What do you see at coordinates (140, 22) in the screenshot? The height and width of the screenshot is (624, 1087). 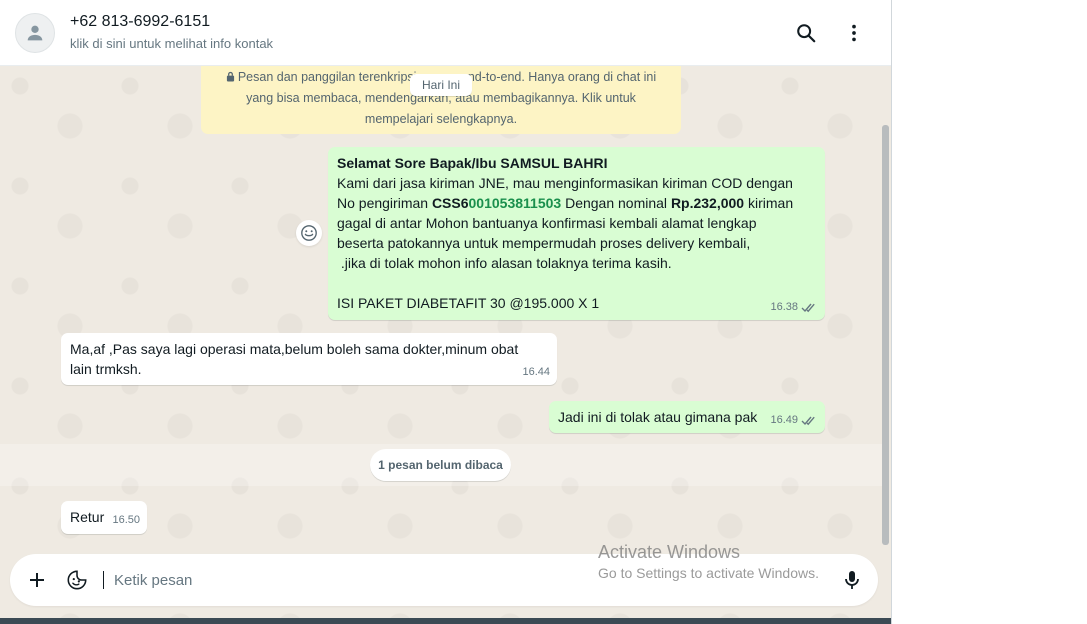 I see `contact-name: +62 813-6992-6151` at bounding box center [140, 22].